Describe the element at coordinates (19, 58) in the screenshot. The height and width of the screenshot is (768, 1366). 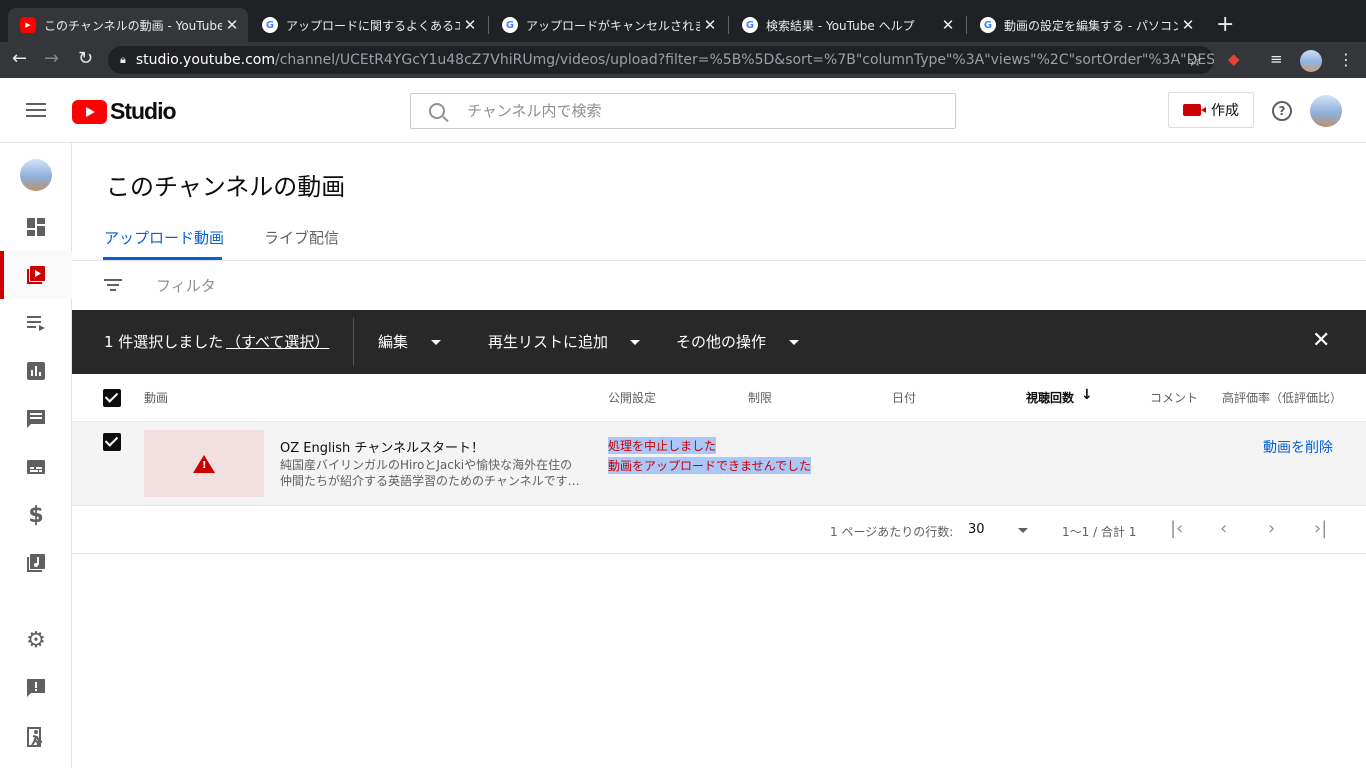
I see `back-icon: ←` at that location.